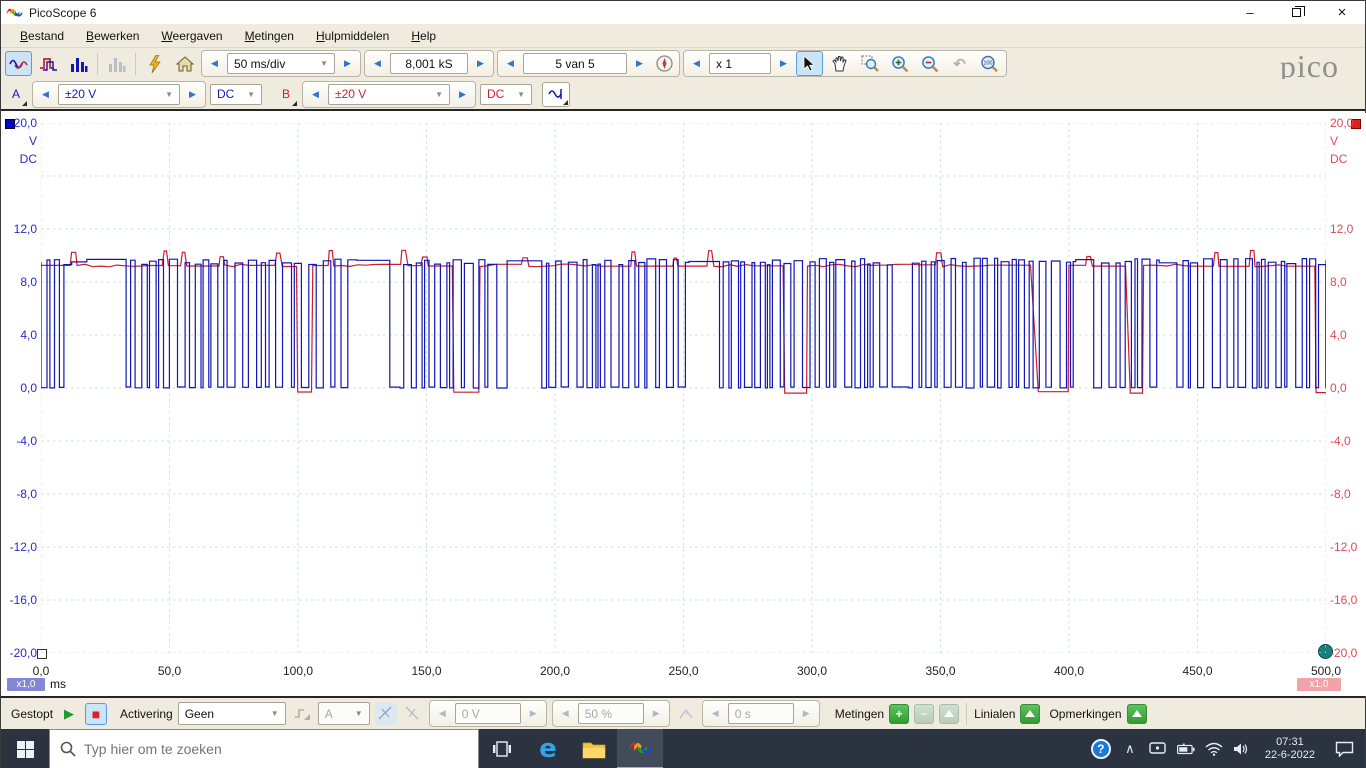  I want to click on zoom-in-tool-button, so click(899, 63).